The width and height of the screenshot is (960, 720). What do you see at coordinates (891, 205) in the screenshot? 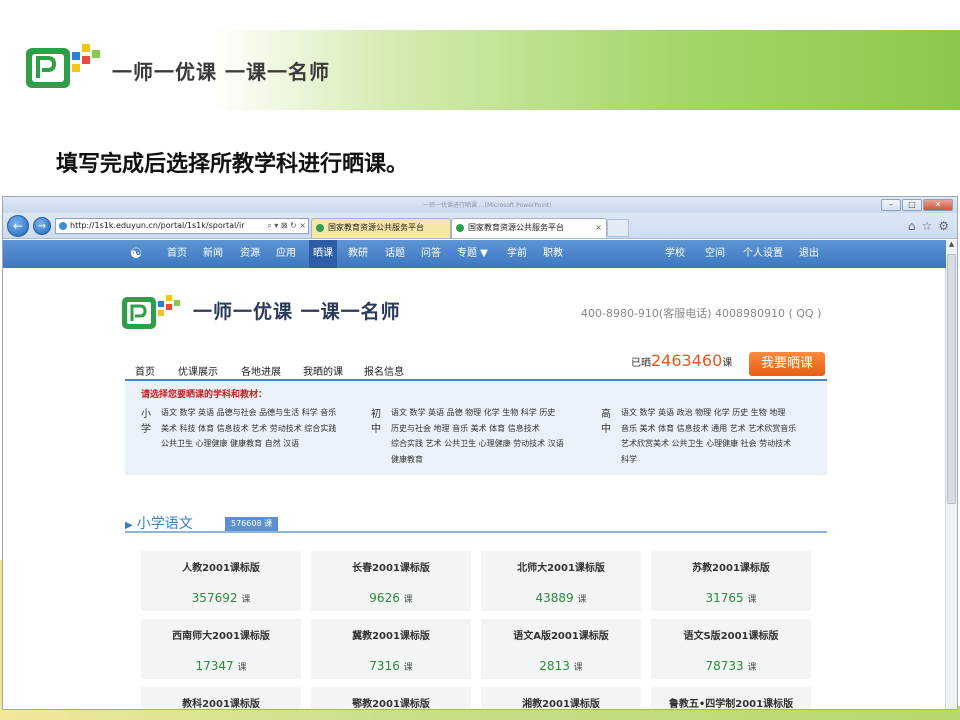
I see `minimize-button: –` at bounding box center [891, 205].